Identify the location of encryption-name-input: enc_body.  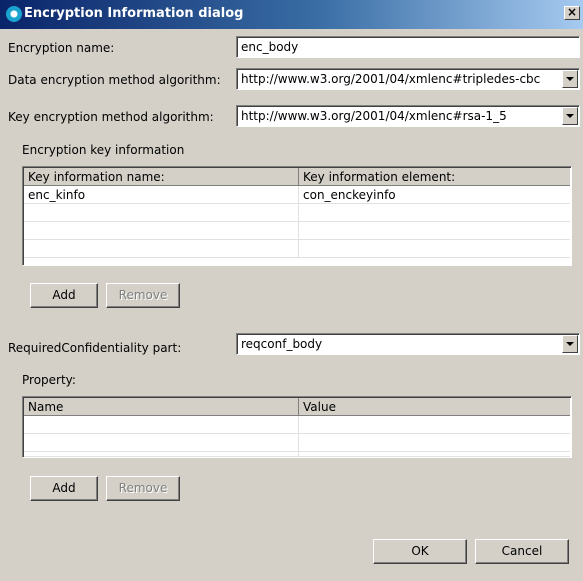
(408, 47).